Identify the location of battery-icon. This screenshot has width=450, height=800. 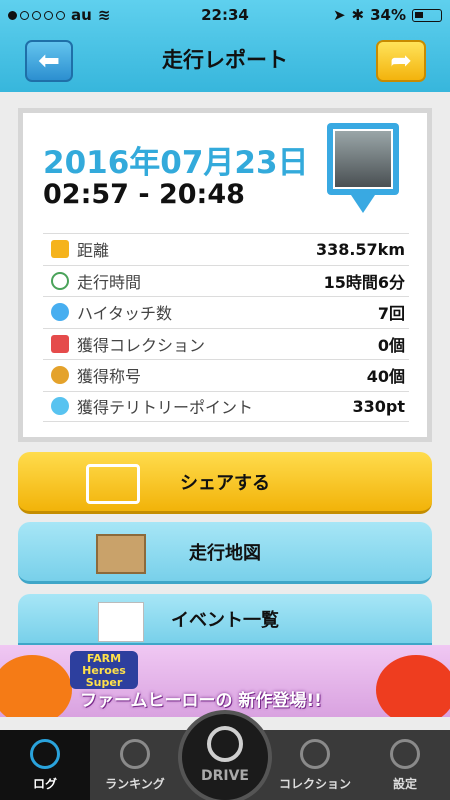
(427, 15).